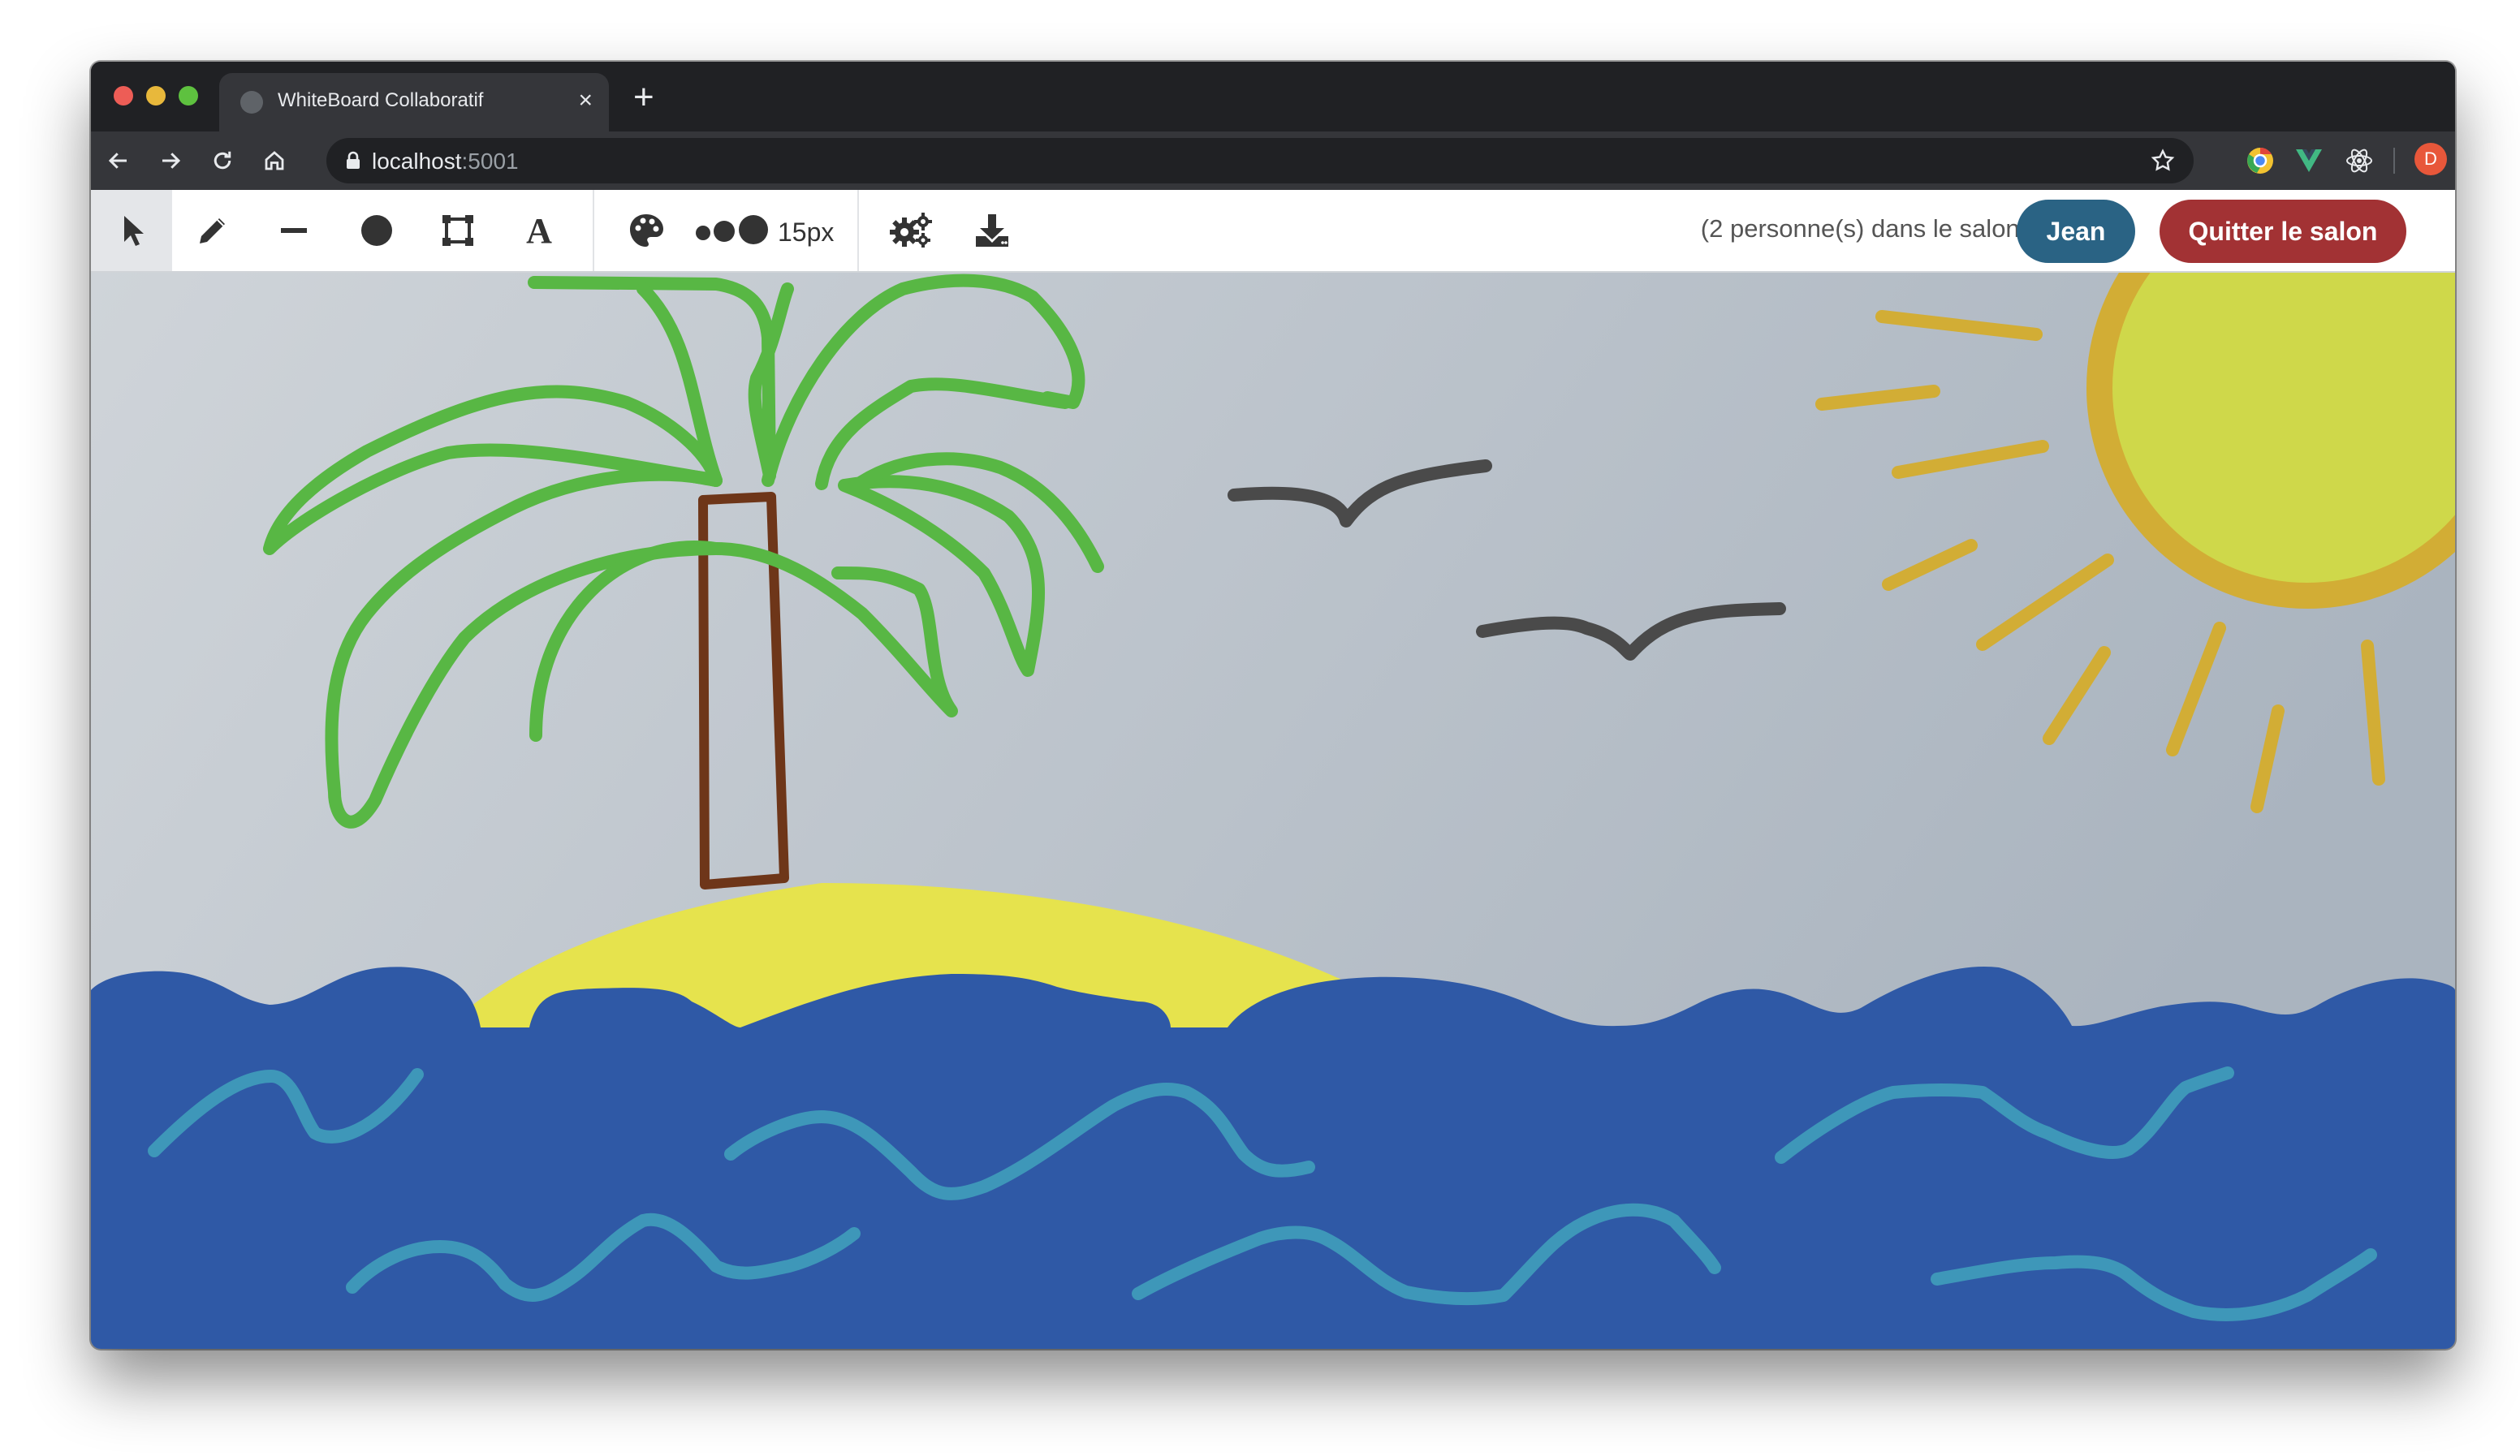 Image resolution: width=2520 pixels, height=1456 pixels. I want to click on close-window-button, so click(123, 96).